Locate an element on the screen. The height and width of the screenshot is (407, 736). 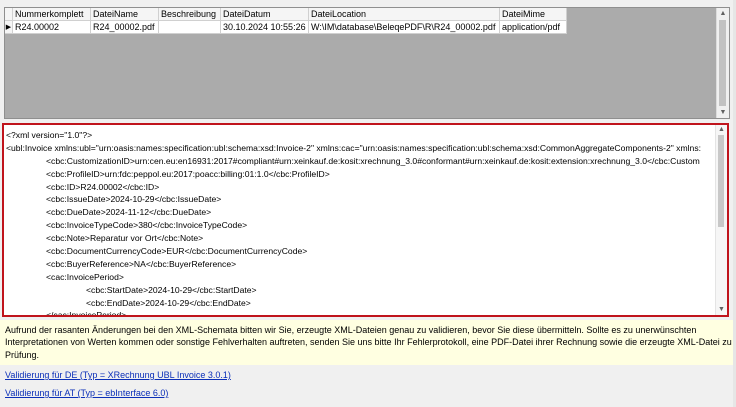
column-header: Nummerkomplett is located at coordinates (52, 14).